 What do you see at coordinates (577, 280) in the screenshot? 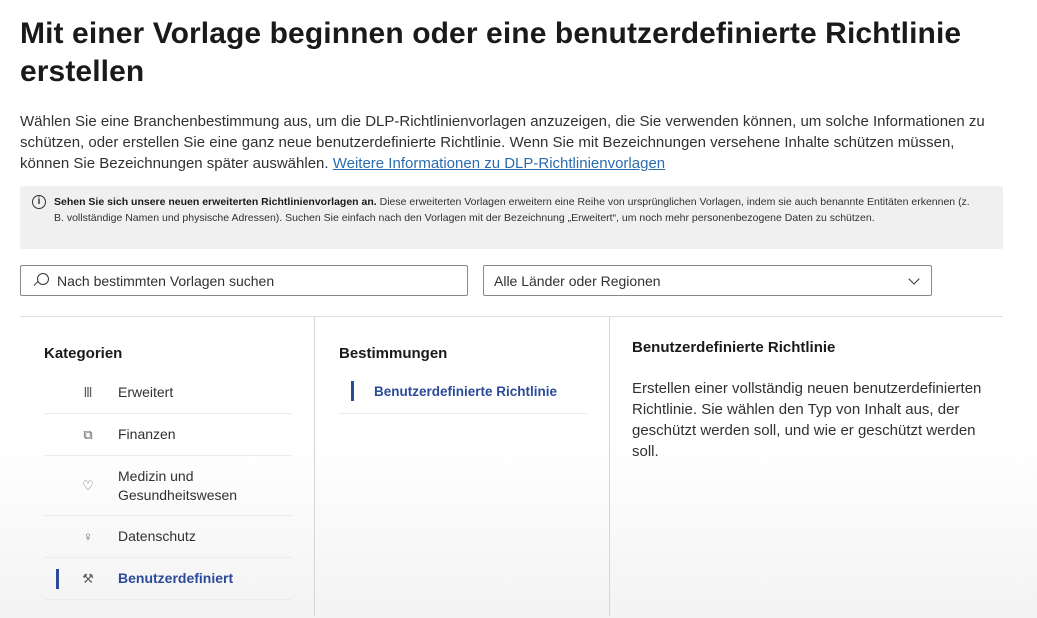
I see `region-selected-value: Alle Länder oder Regionen` at bounding box center [577, 280].